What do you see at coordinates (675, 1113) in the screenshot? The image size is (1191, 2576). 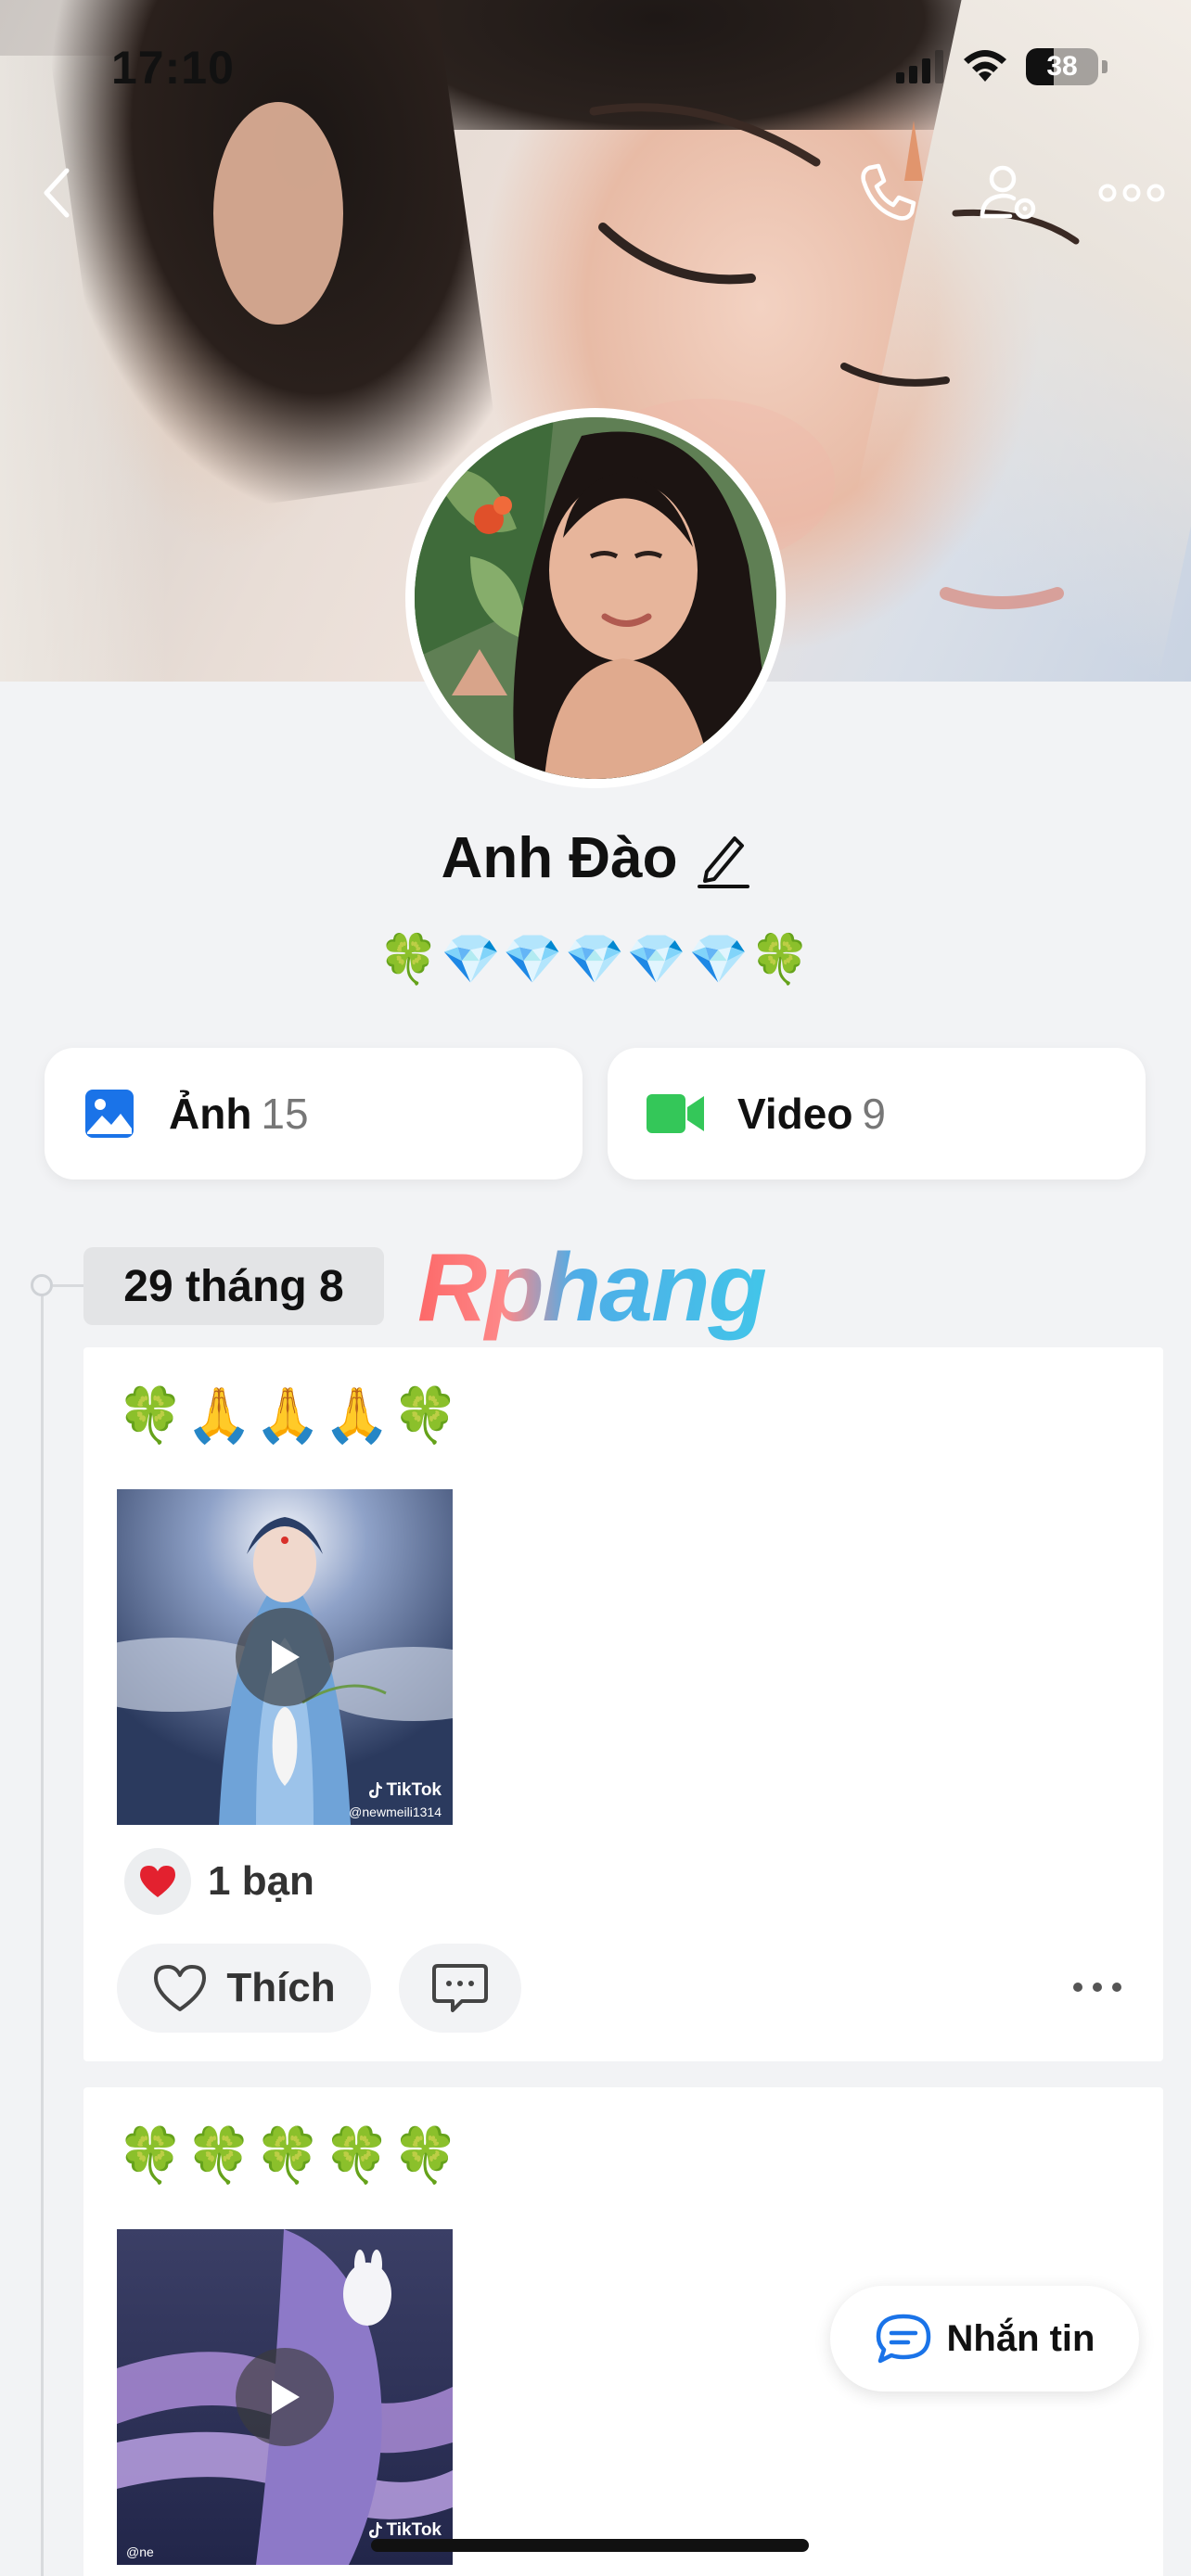 I see `video-camera-icon` at bounding box center [675, 1113].